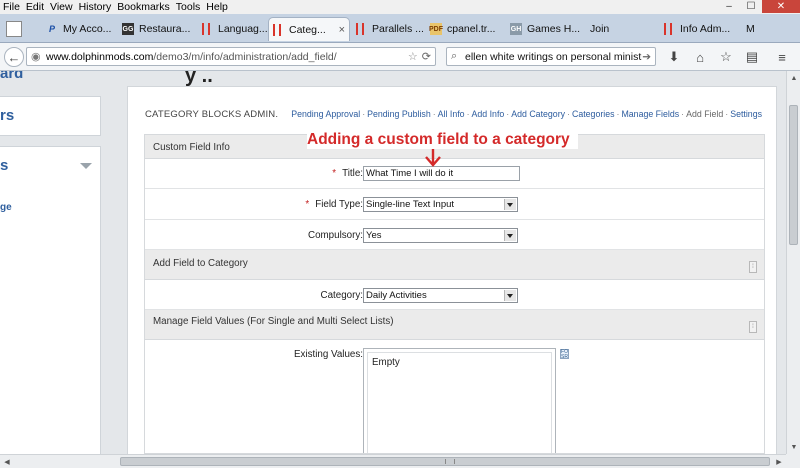  I want to click on nav-manage-fields: Manage Fields, so click(650, 114).